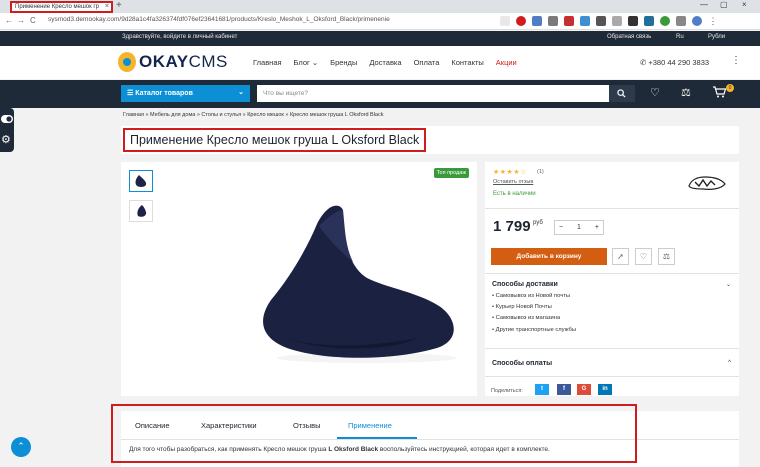 Image resolution: width=760 pixels, height=467 pixels. Describe the element at coordinates (697, 21) in the screenshot. I see `profile-avatar` at that location.